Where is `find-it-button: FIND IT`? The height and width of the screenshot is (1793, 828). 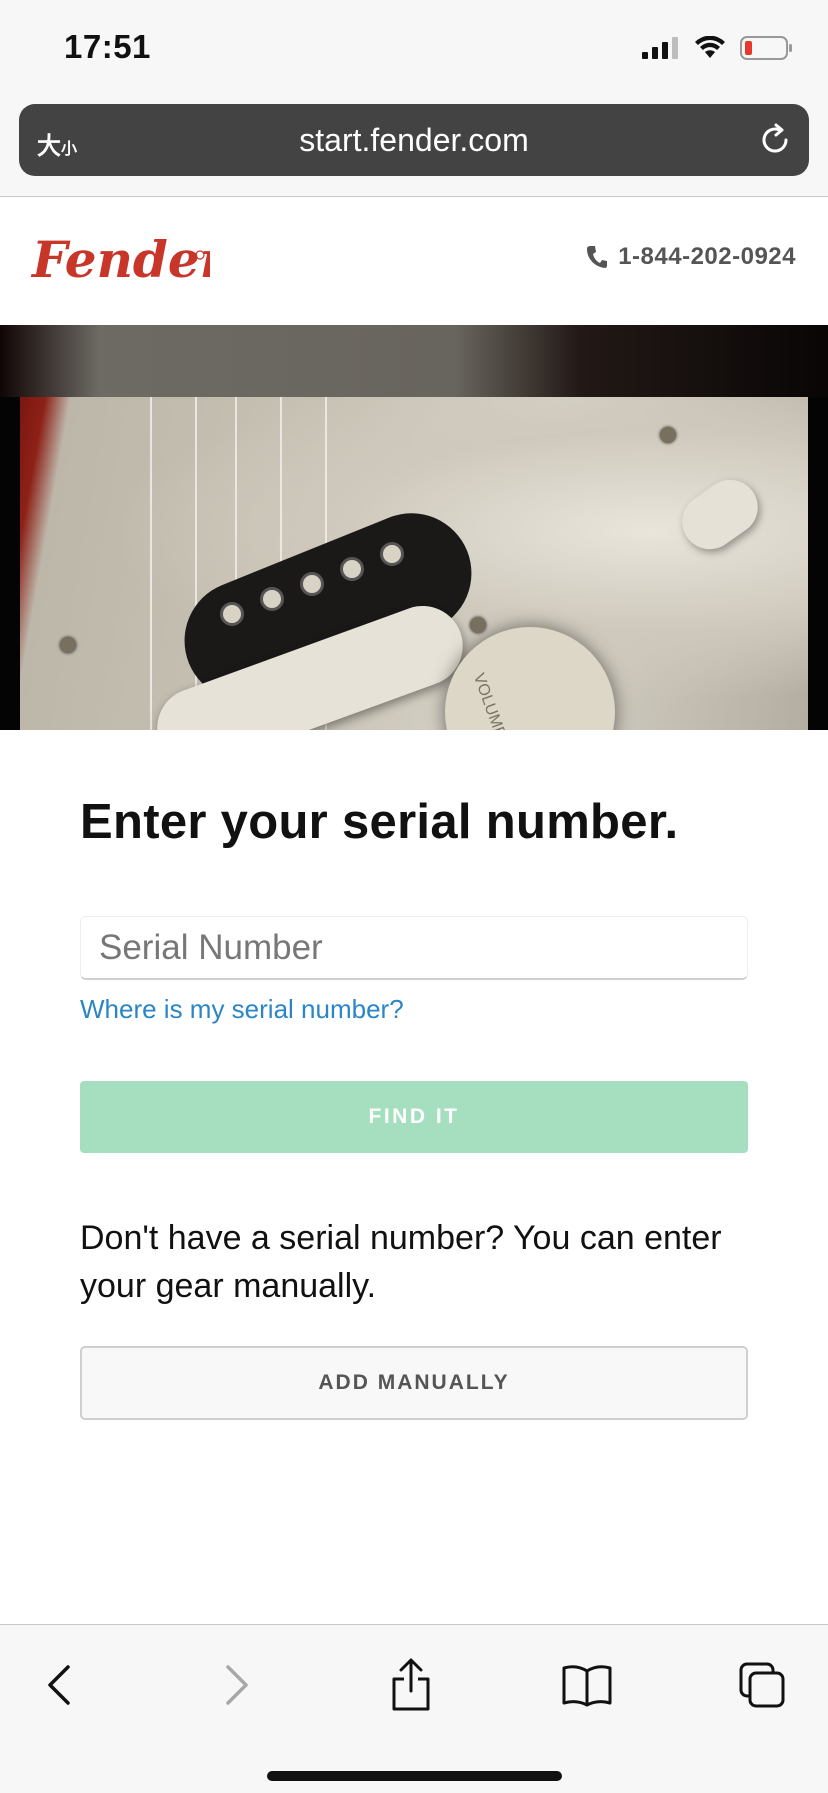 find-it-button: FIND IT is located at coordinates (414, 1117).